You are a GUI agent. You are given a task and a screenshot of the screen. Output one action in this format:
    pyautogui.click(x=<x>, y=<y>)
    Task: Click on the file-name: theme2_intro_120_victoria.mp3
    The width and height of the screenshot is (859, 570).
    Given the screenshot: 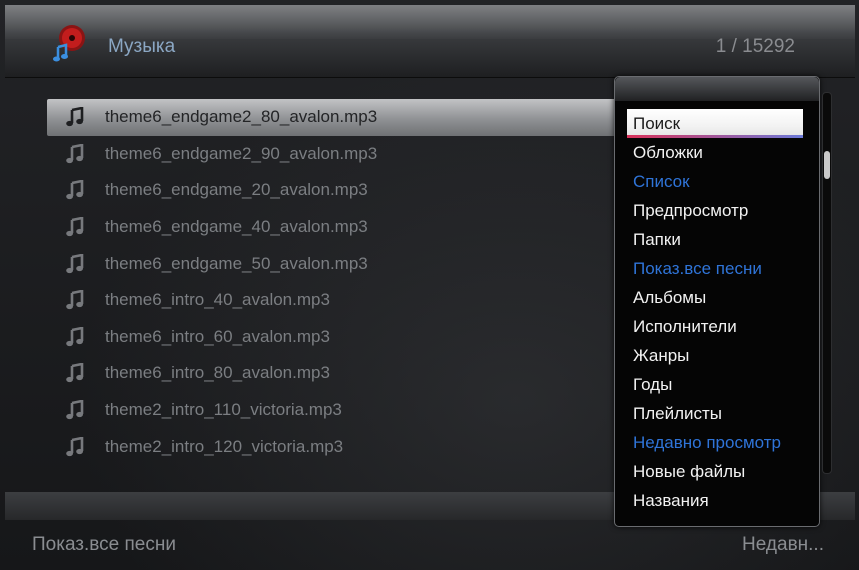 What is the action you would take?
    pyautogui.click(x=224, y=446)
    